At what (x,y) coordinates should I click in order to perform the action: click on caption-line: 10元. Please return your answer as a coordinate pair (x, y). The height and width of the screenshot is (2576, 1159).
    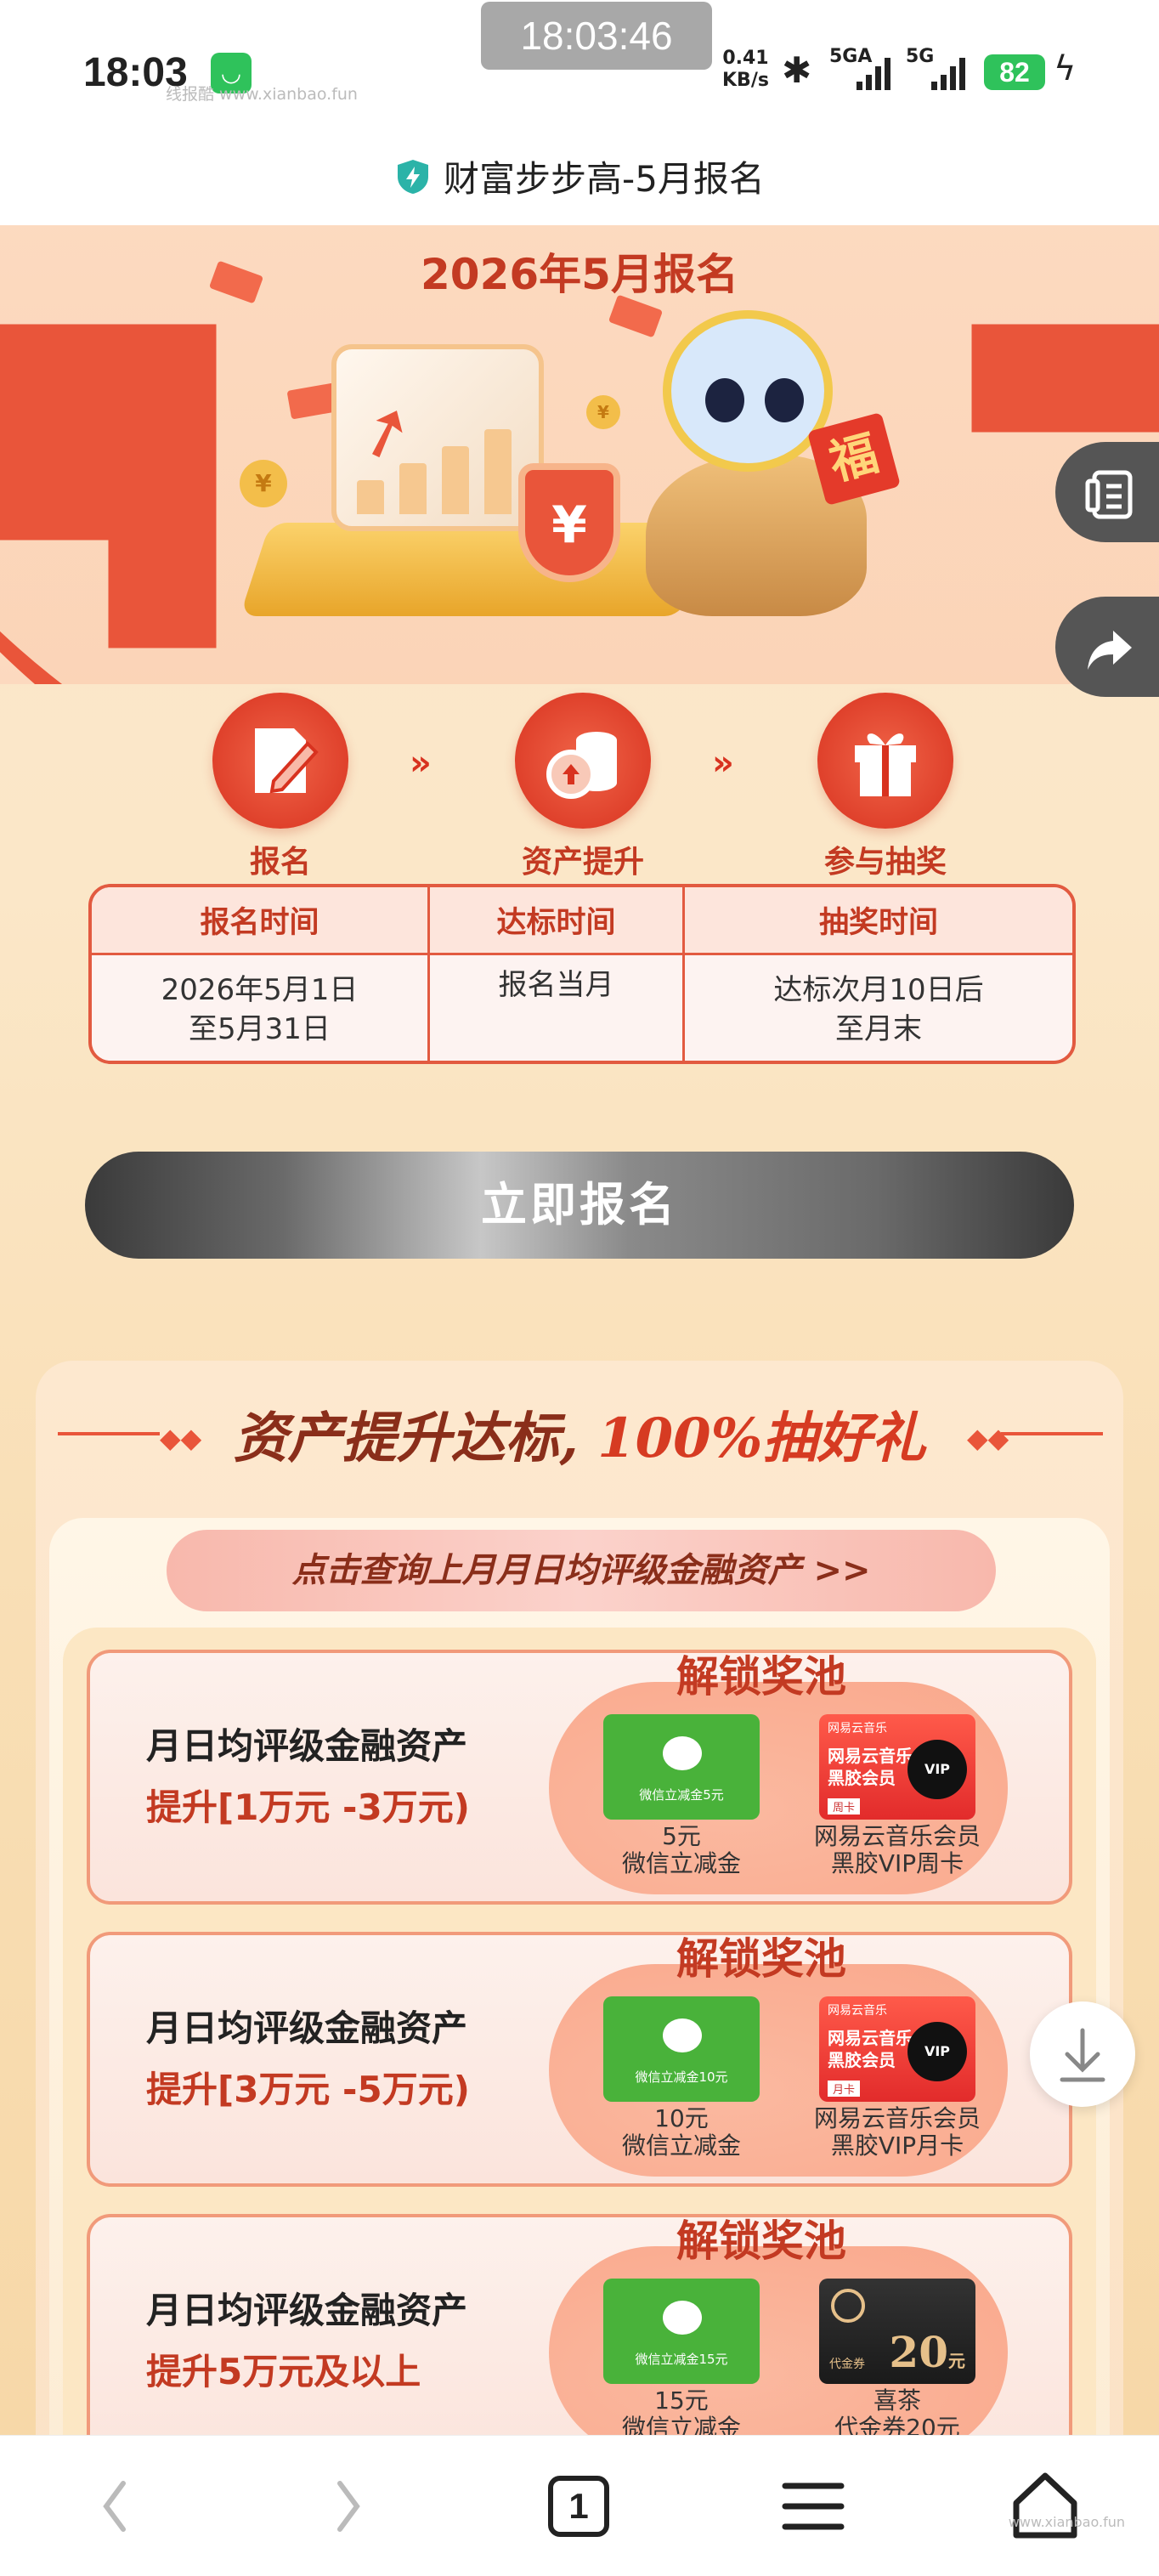
    Looking at the image, I should click on (682, 2118).